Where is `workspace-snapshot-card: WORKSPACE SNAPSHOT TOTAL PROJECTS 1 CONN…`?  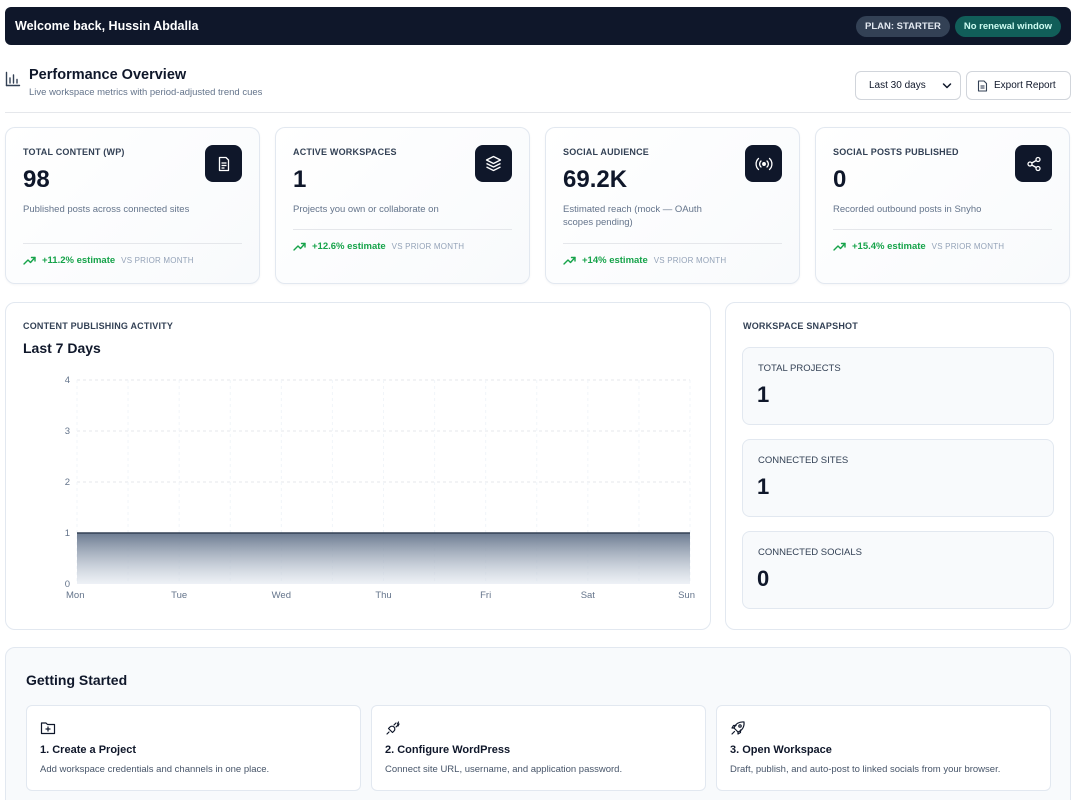 workspace-snapshot-card: WORKSPACE SNAPSHOT TOTAL PROJECTS 1 CONN… is located at coordinates (898, 466).